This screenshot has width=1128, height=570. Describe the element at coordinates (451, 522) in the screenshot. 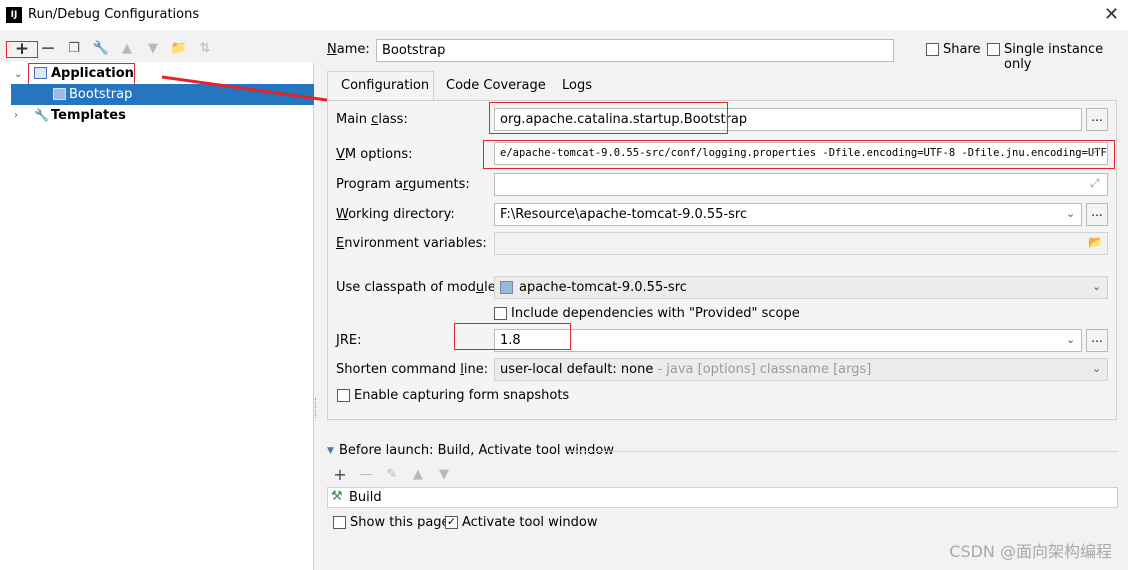

I see `activate-tool-window-checkbox: ✓` at that location.